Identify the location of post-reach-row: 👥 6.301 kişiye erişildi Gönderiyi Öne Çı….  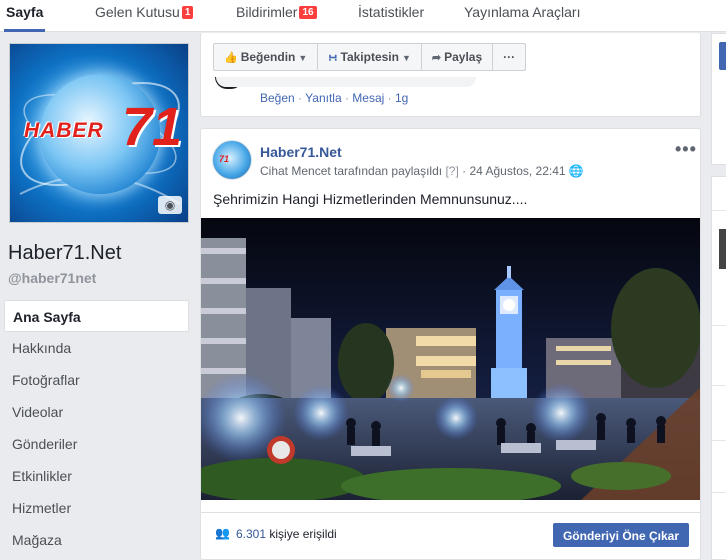
(450, 534).